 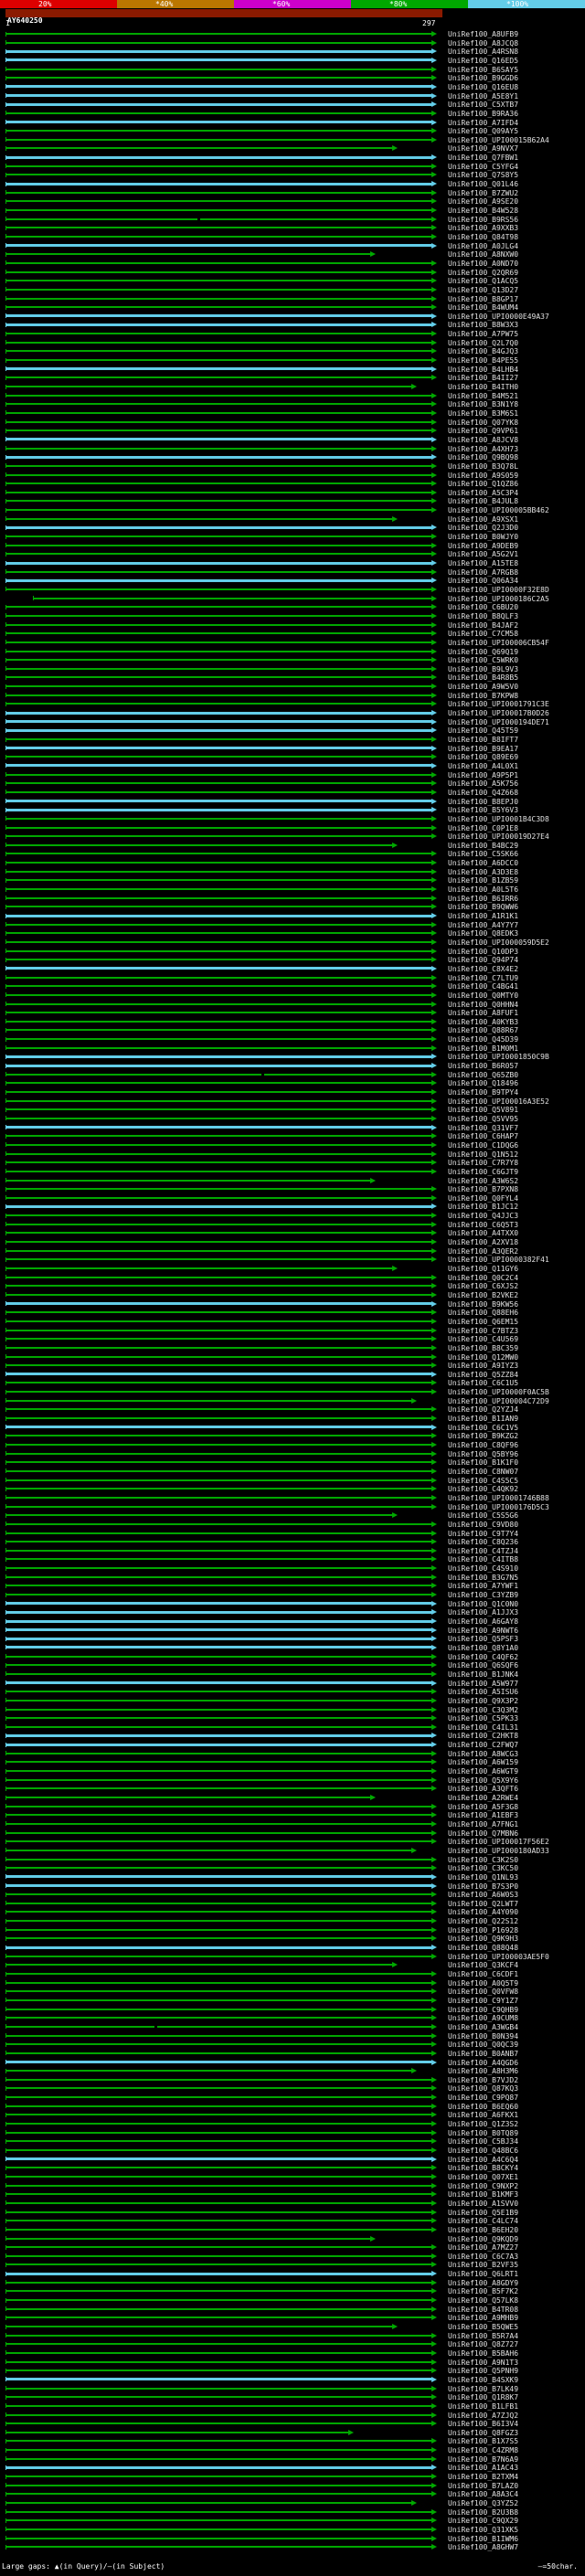 I want to click on hit-label: UniRef100_A8A3C4, so click(x=483, y=2494).